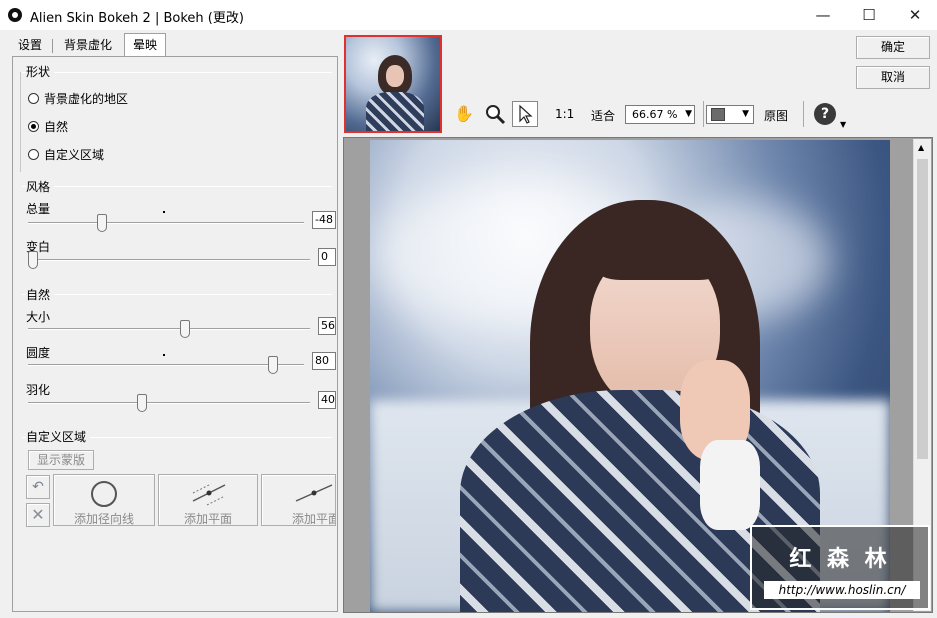  I want to click on radio-bokeh-area-label: 背景虚化的地区, so click(86, 98).